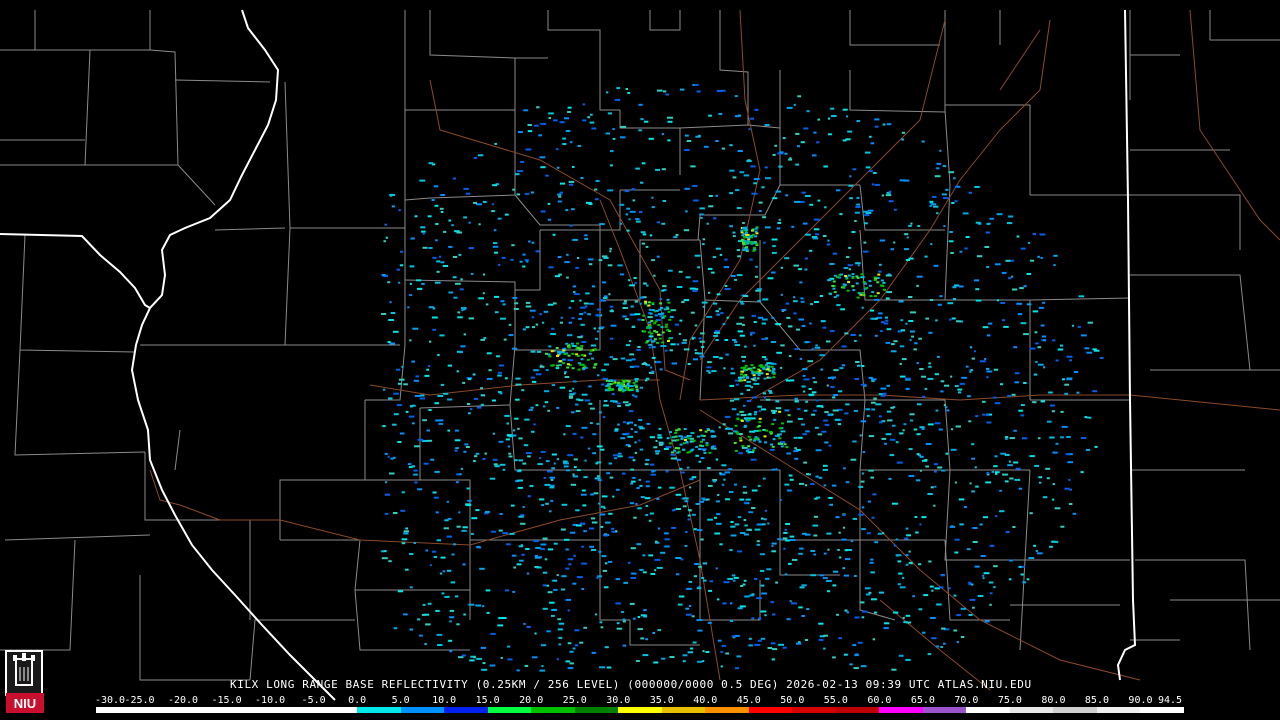 This screenshot has width=1280, height=720. I want to click on logo-text: NIU, so click(25, 703).